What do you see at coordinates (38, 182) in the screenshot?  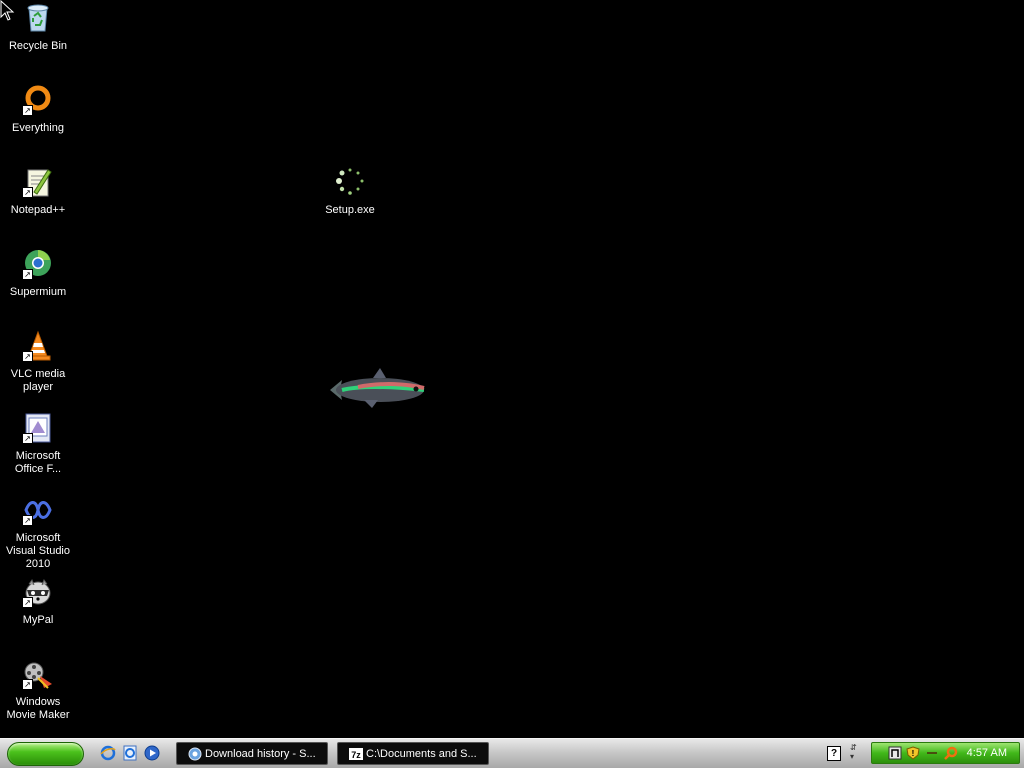 I see `notepad-plus-plus-icon: ↗` at bounding box center [38, 182].